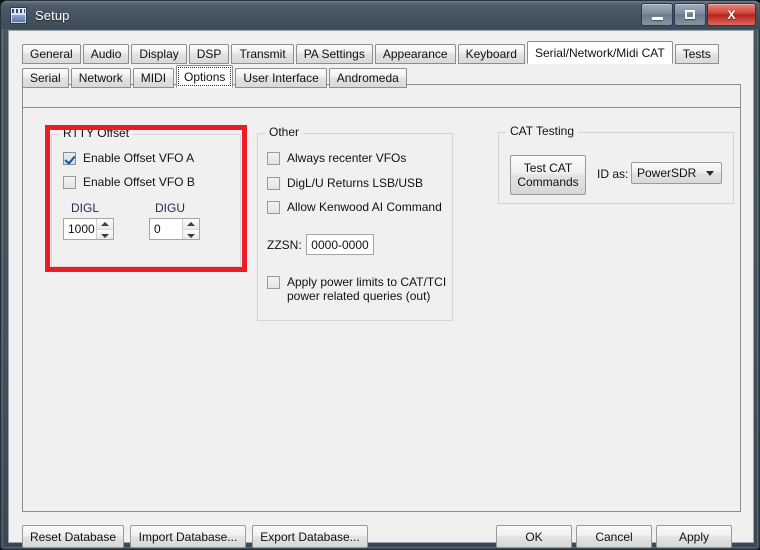 This screenshot has width=760, height=550. Describe the element at coordinates (139, 158) in the screenshot. I see `checkbox-label: Enable Offset VFO A` at that location.